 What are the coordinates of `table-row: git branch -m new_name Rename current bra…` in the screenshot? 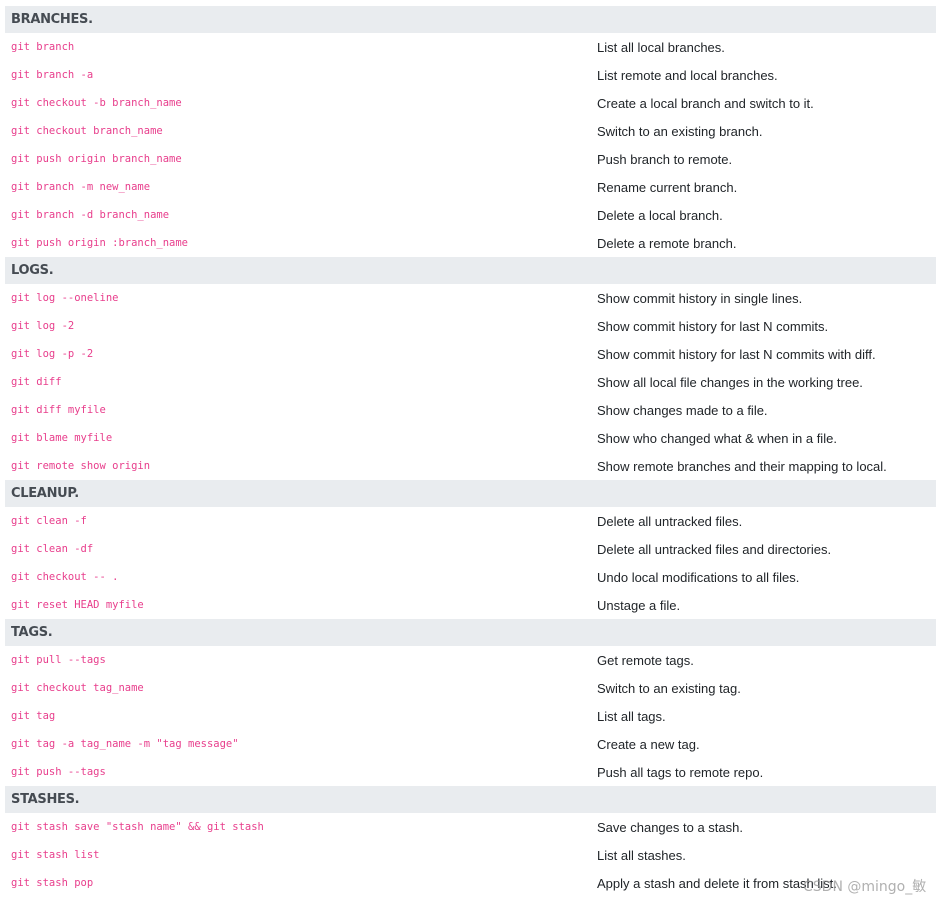 It's located at (470, 187).